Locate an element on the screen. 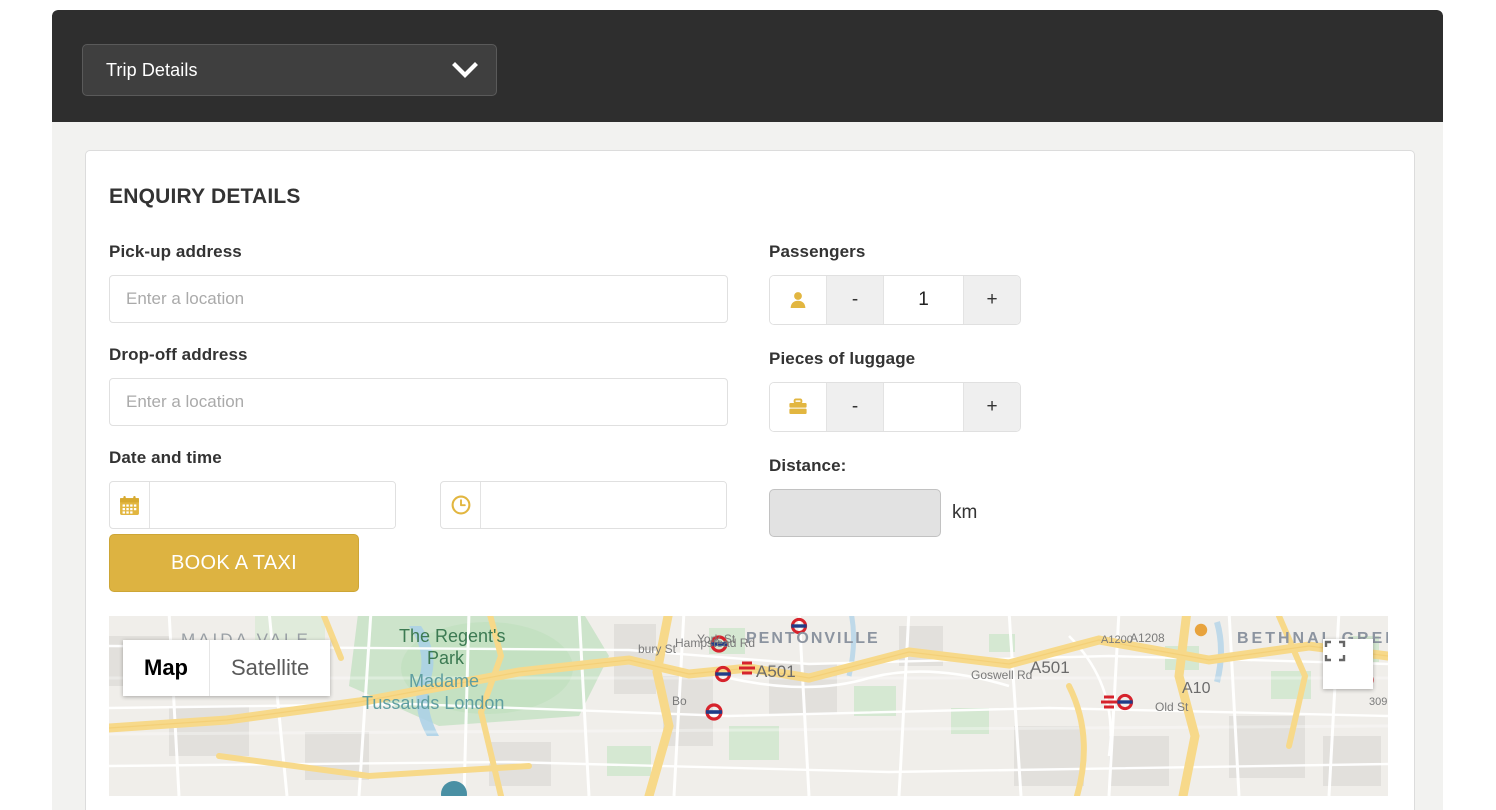  date-time-row is located at coordinates (419, 505).